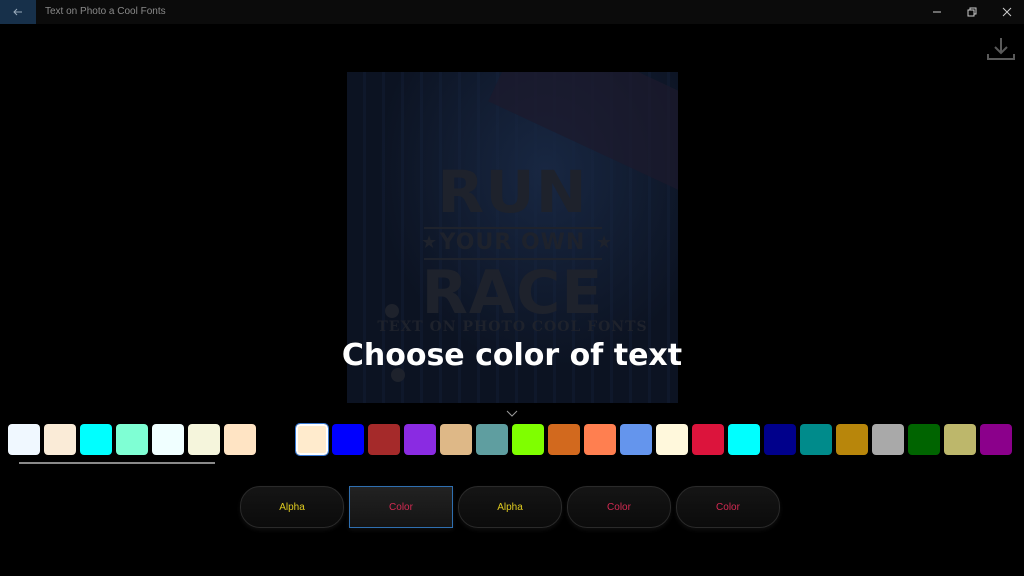  Describe the element at coordinates (512, 242) in the screenshot. I see `ghost-text-your-own: YOUR OWN` at that location.